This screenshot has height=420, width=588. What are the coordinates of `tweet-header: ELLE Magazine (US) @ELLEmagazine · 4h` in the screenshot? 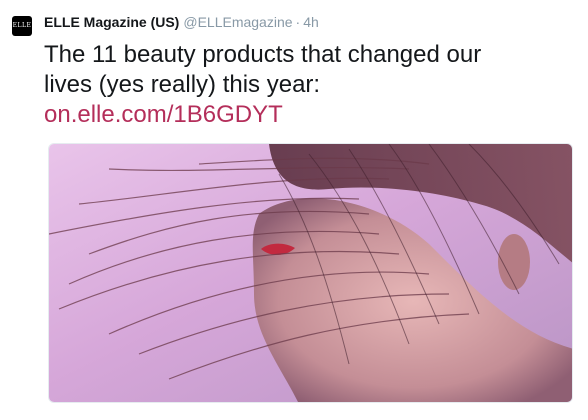 It's located at (181, 22).